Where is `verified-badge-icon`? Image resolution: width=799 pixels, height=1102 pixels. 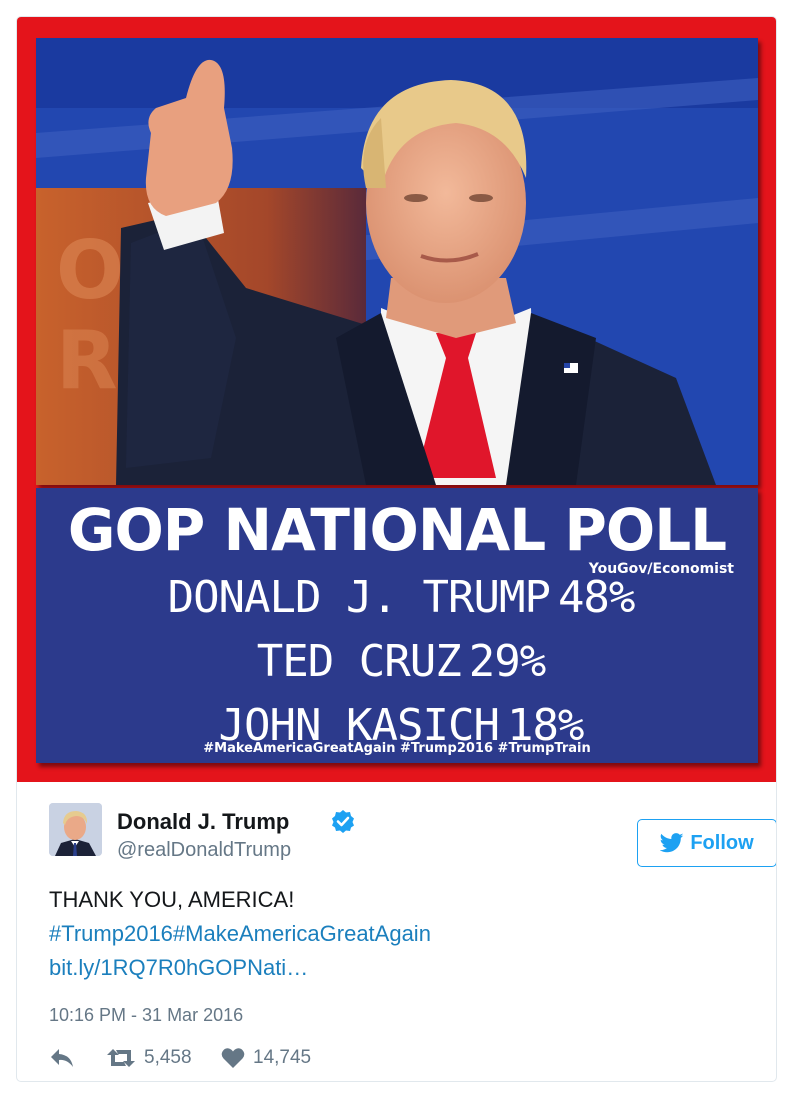 verified-badge-icon is located at coordinates (343, 821).